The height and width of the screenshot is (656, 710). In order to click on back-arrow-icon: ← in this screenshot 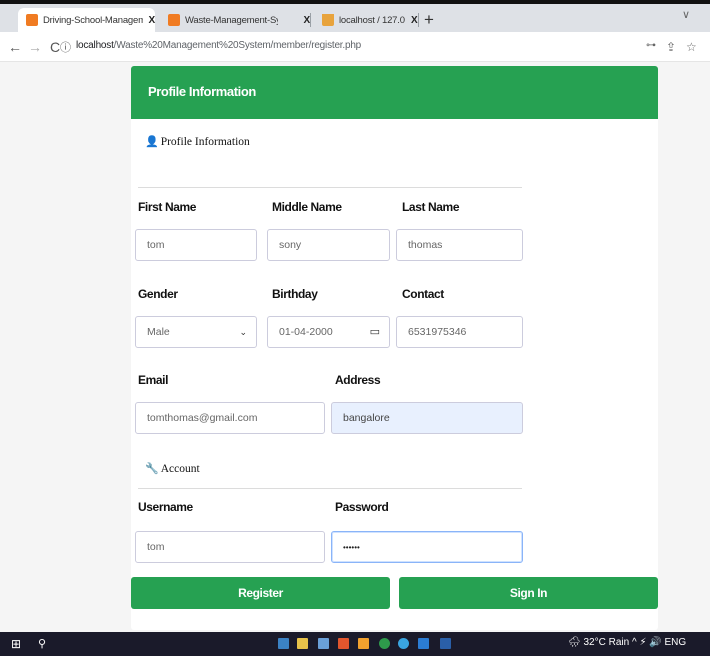, I will do `click(15, 47)`.